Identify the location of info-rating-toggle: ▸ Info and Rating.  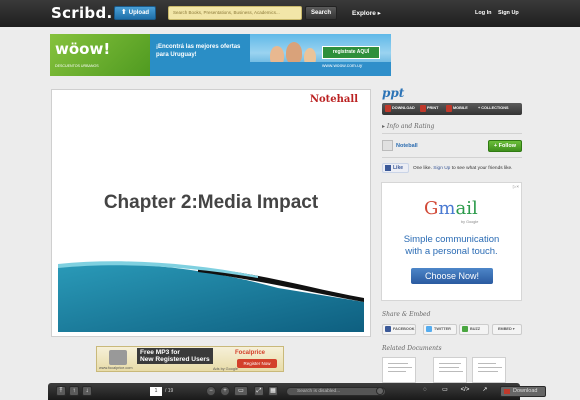
(408, 126).